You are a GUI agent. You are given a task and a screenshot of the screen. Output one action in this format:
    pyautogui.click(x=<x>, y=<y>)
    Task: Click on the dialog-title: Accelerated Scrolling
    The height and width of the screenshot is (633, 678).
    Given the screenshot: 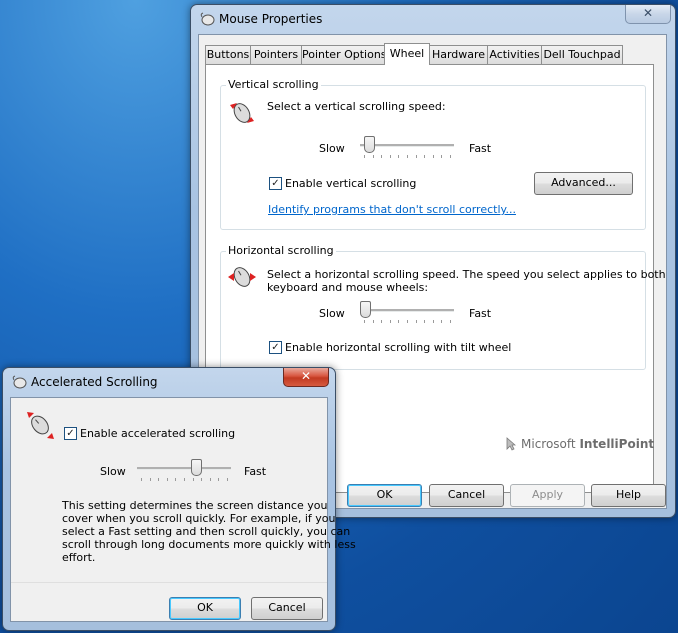 What is the action you would take?
    pyautogui.click(x=94, y=382)
    